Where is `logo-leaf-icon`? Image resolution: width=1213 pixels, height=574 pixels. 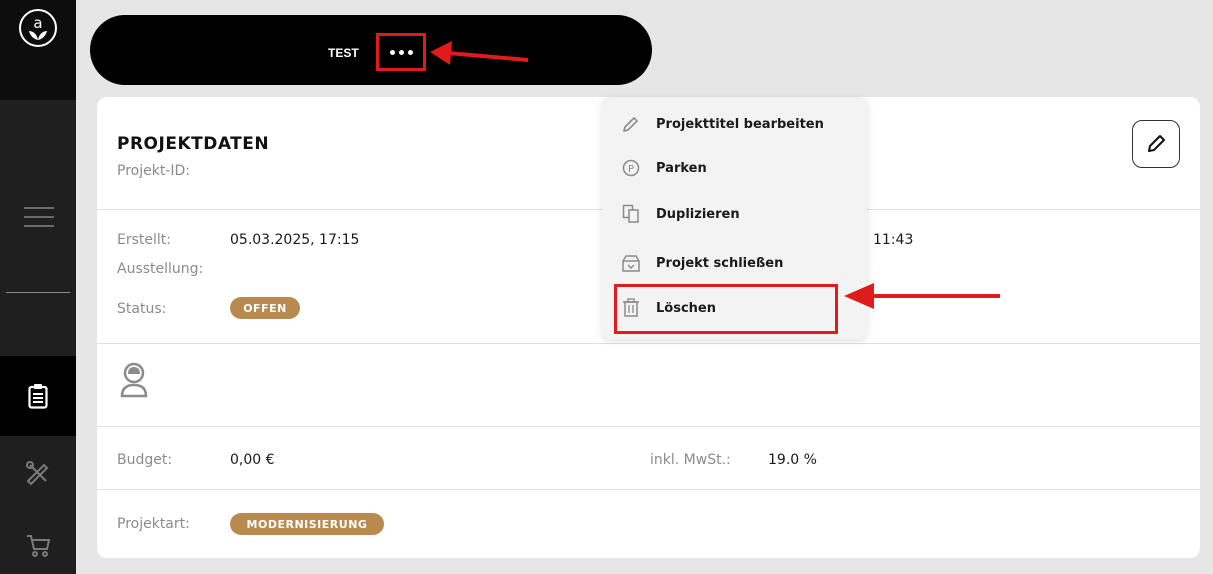
logo-leaf-icon is located at coordinates (38, 35).